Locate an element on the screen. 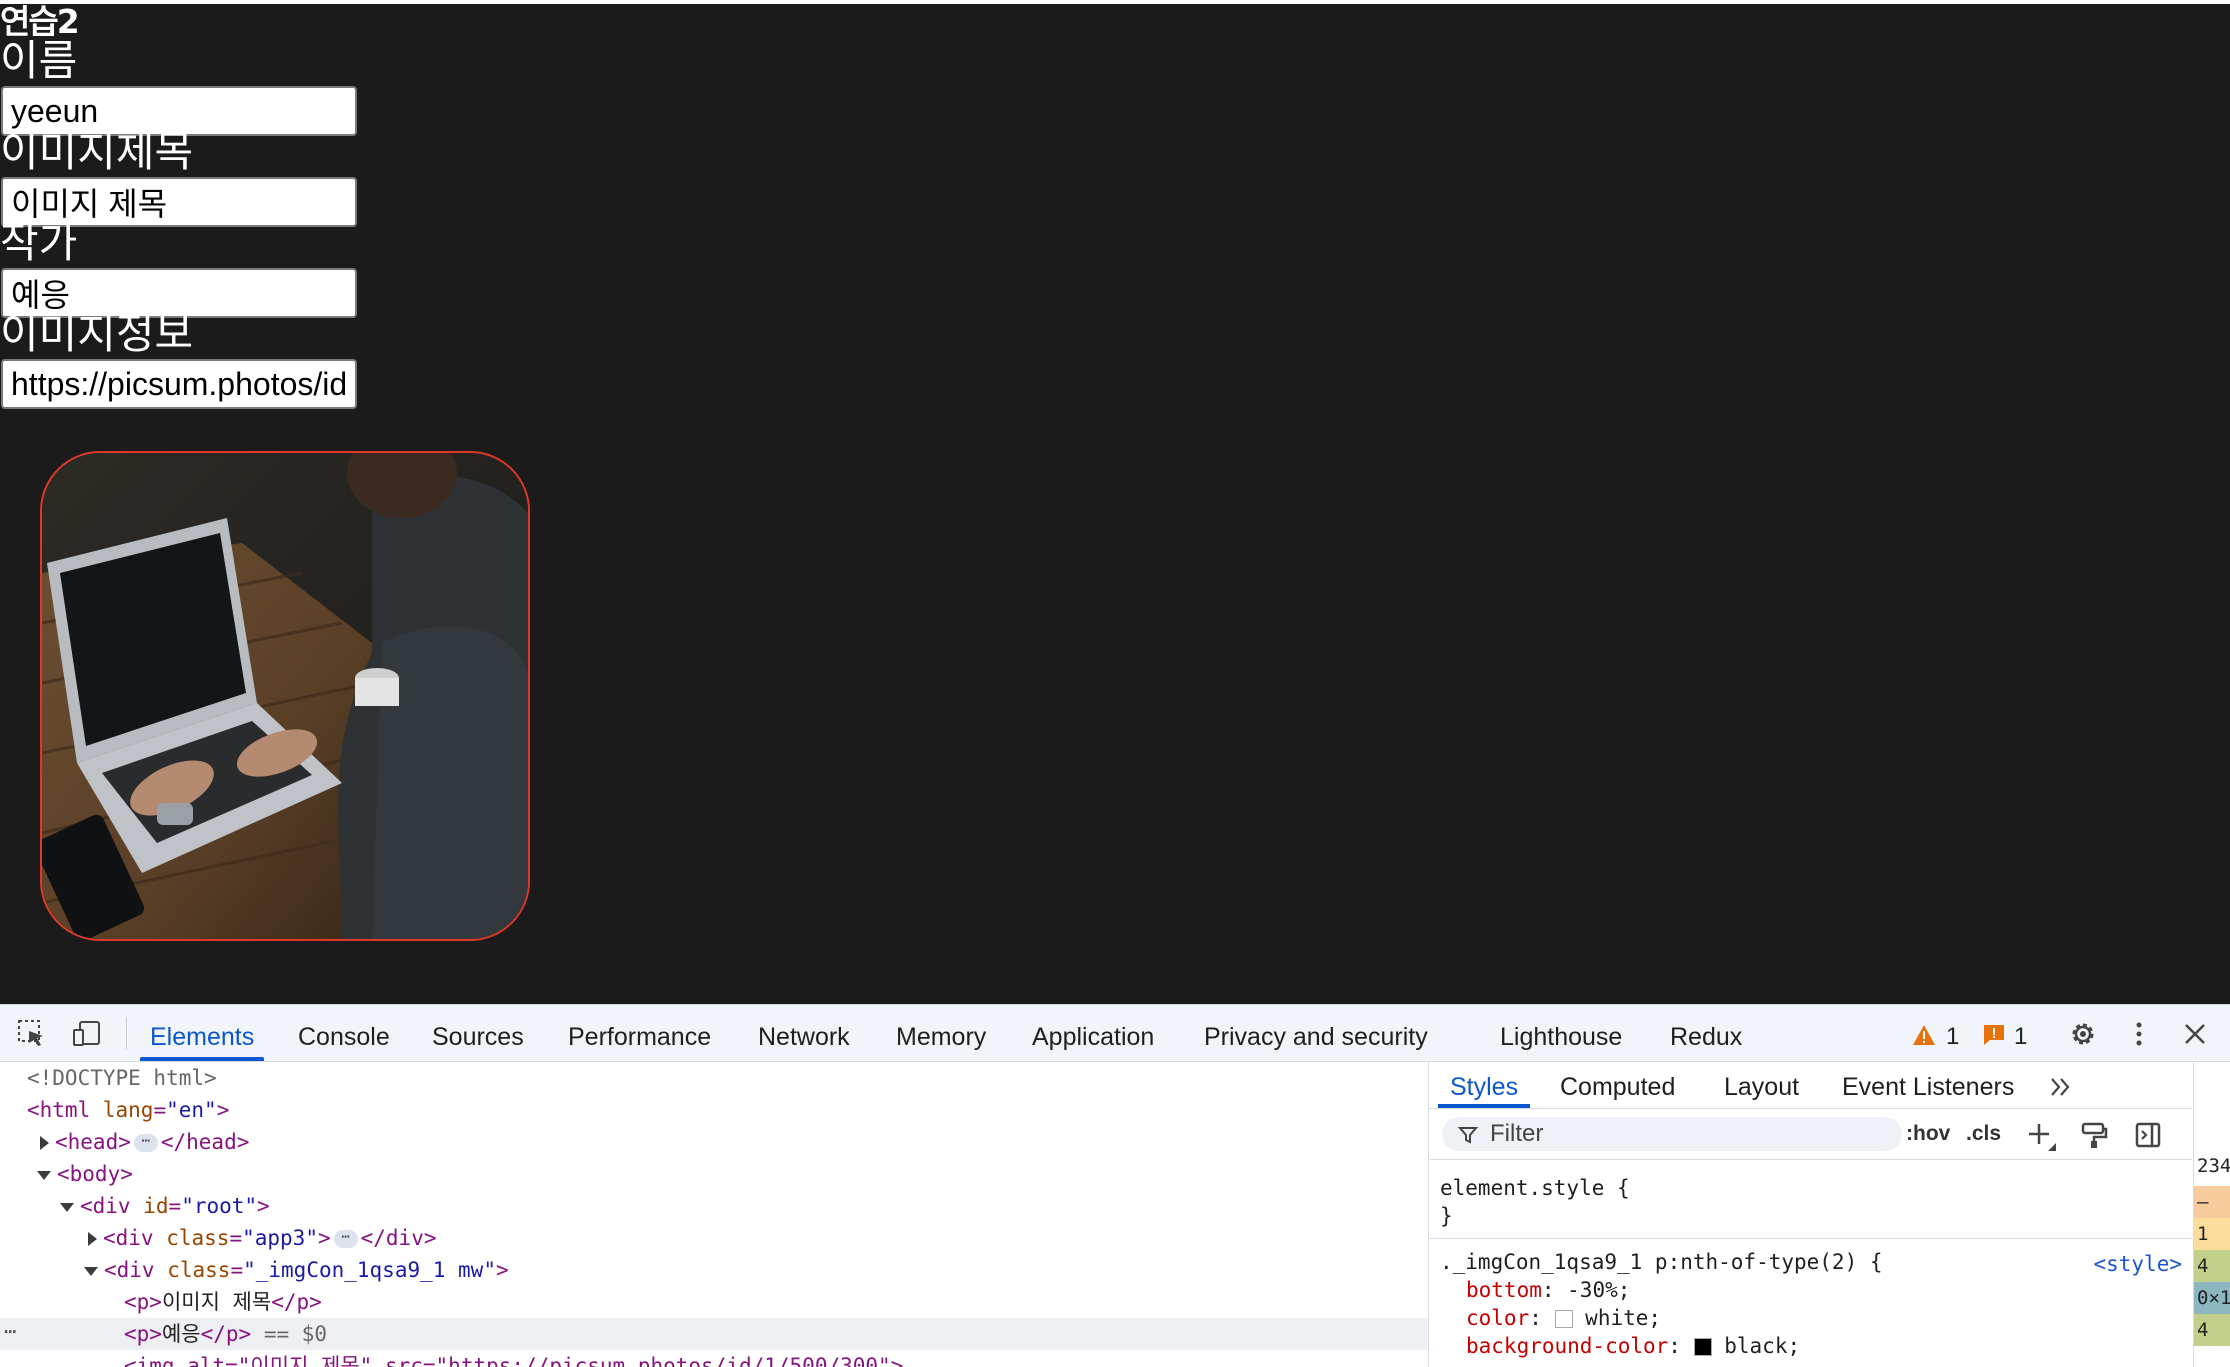 The image size is (2230, 1367). laptop-photo is located at coordinates (285, 696).